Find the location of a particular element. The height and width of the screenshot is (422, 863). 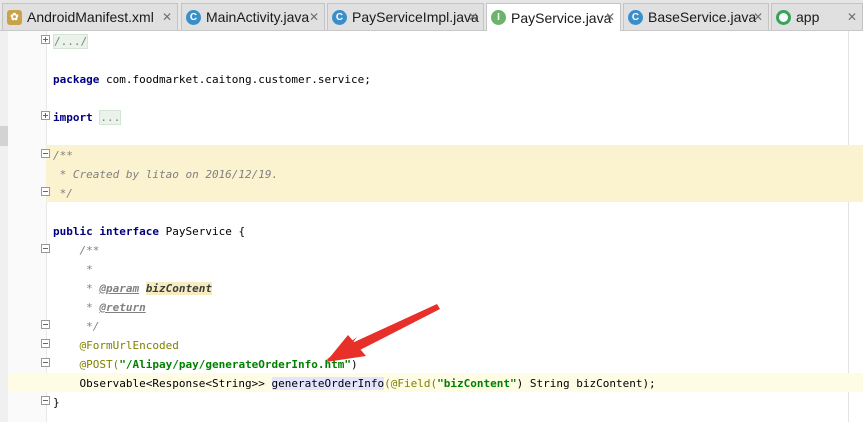

red-arrow-annotation is located at coordinates (383, 333).